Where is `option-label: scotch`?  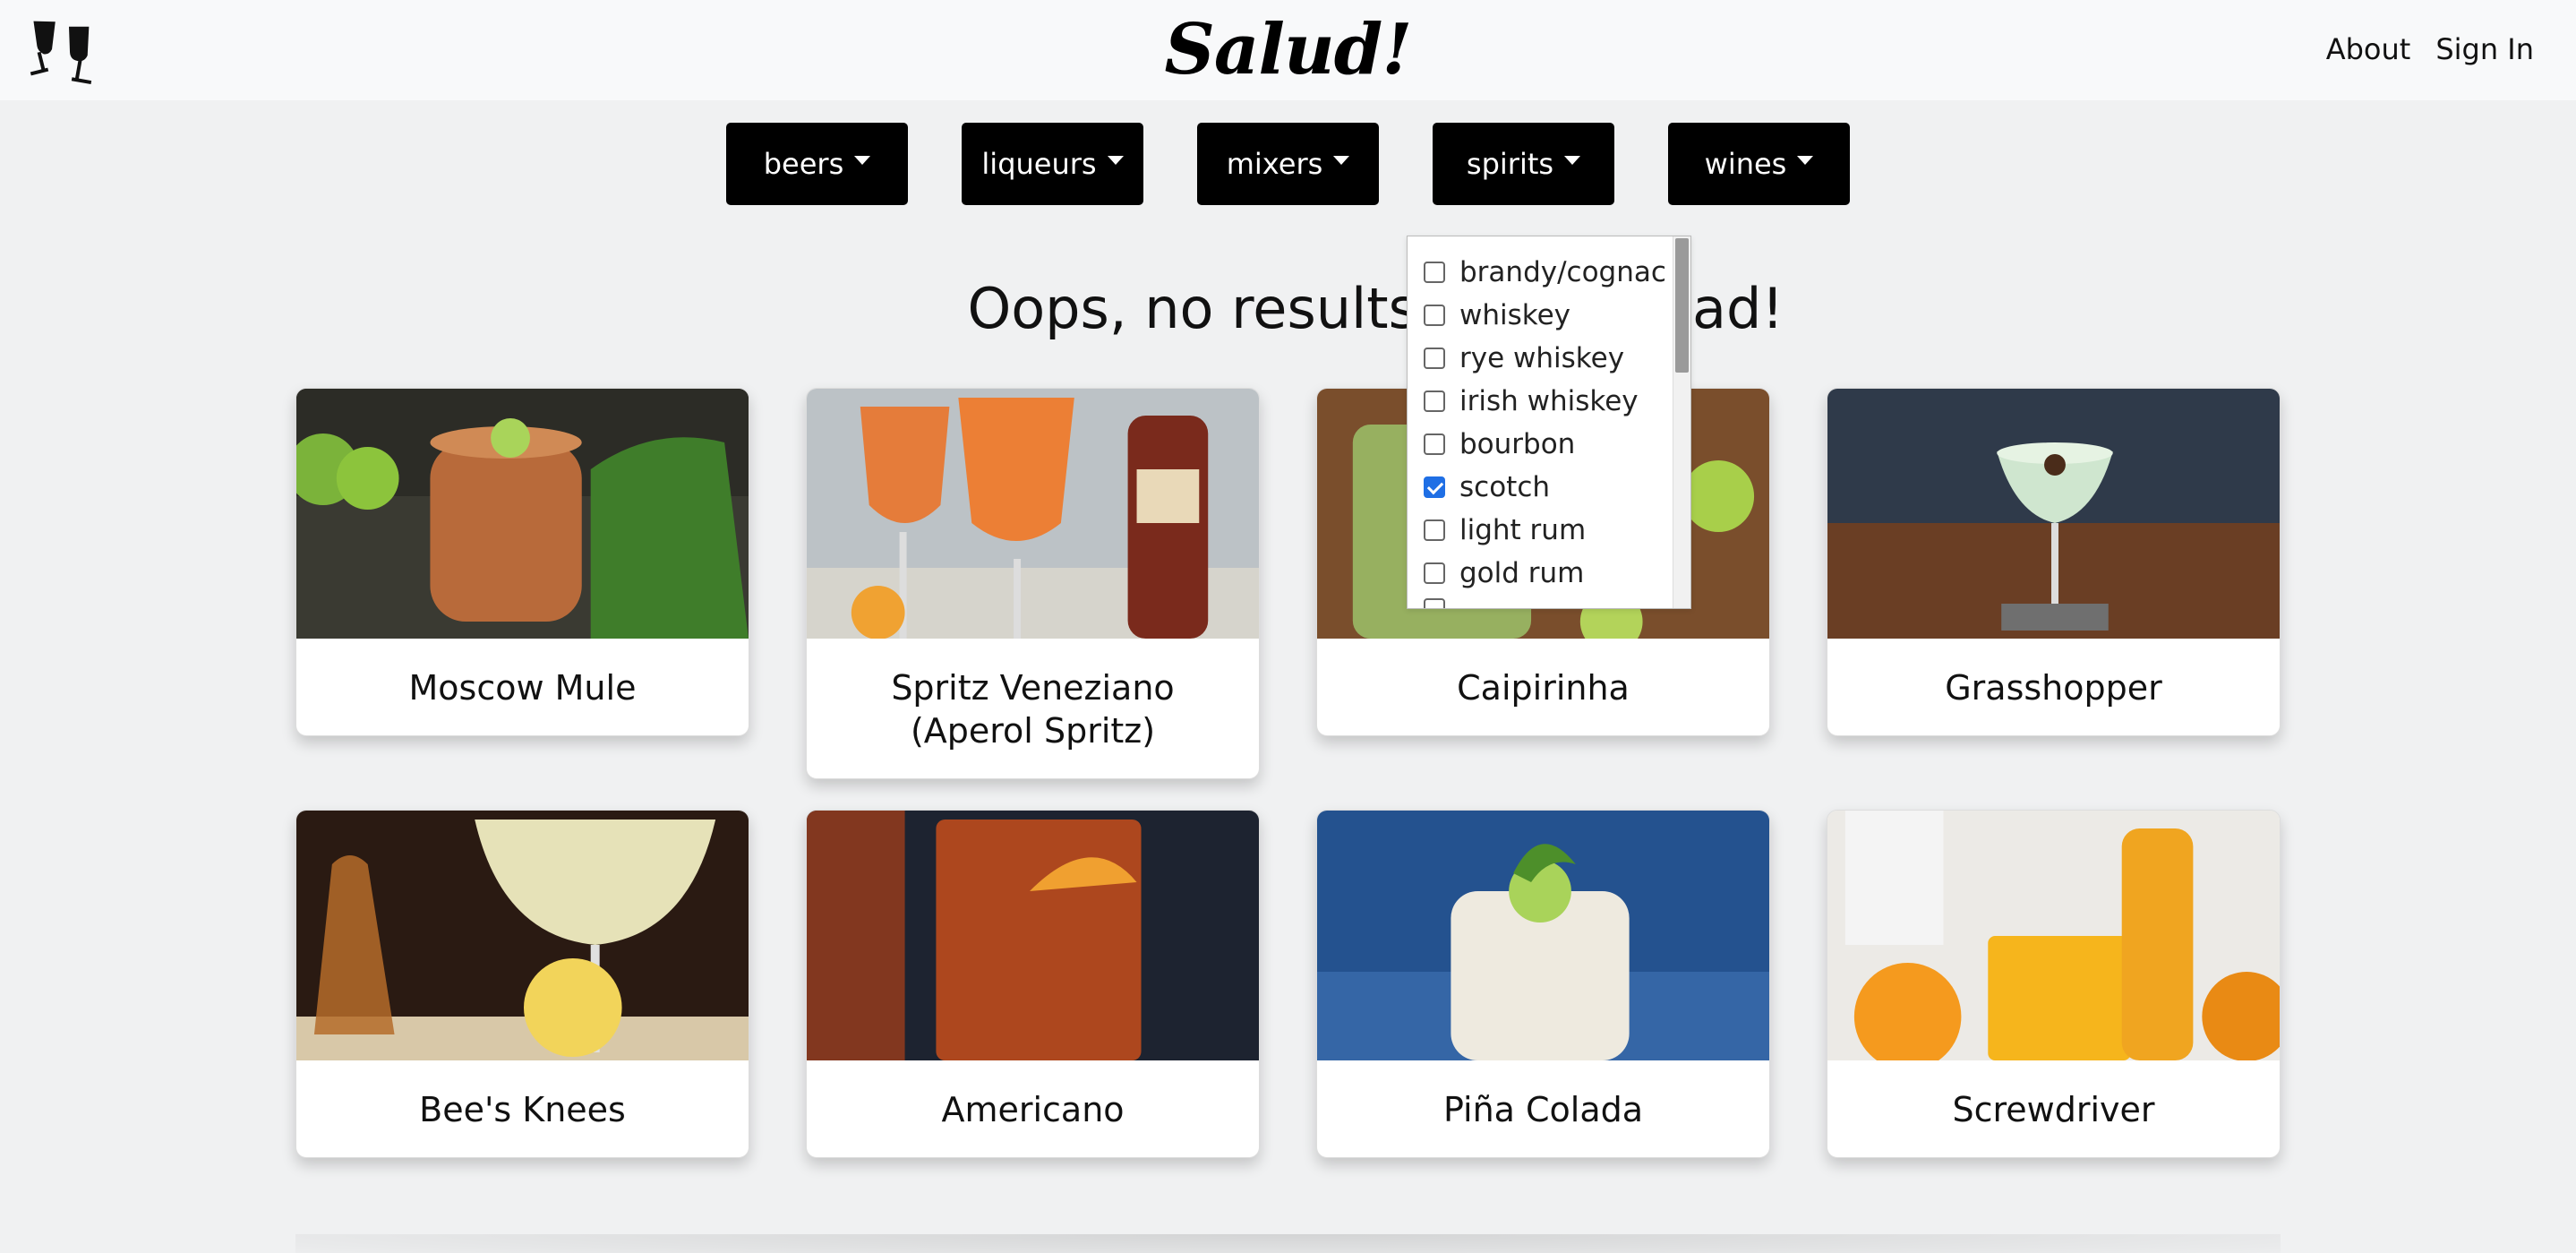
option-label: scotch is located at coordinates (1505, 487).